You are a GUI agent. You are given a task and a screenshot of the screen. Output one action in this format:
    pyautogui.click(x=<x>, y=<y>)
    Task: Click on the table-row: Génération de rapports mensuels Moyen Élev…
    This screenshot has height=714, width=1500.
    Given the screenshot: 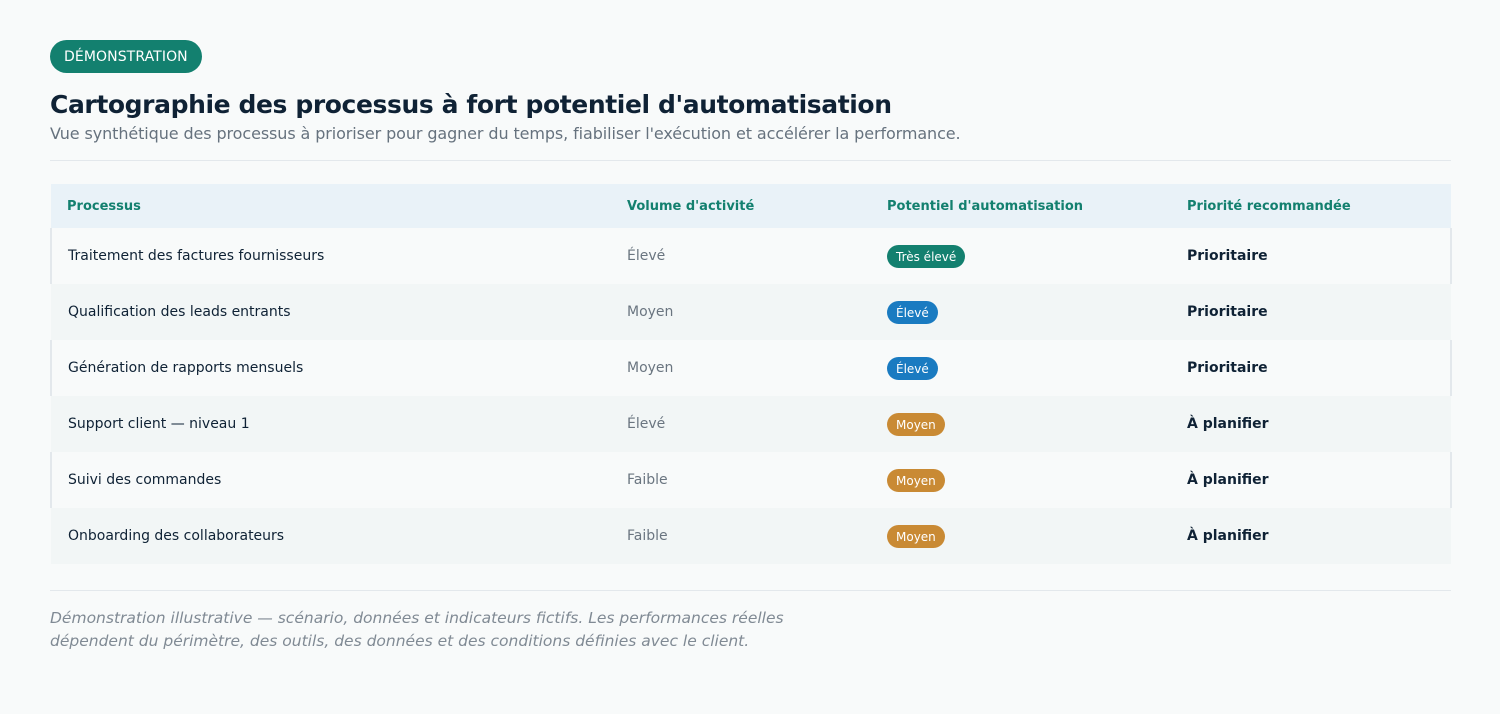 What is the action you would take?
    pyautogui.click(x=751, y=368)
    